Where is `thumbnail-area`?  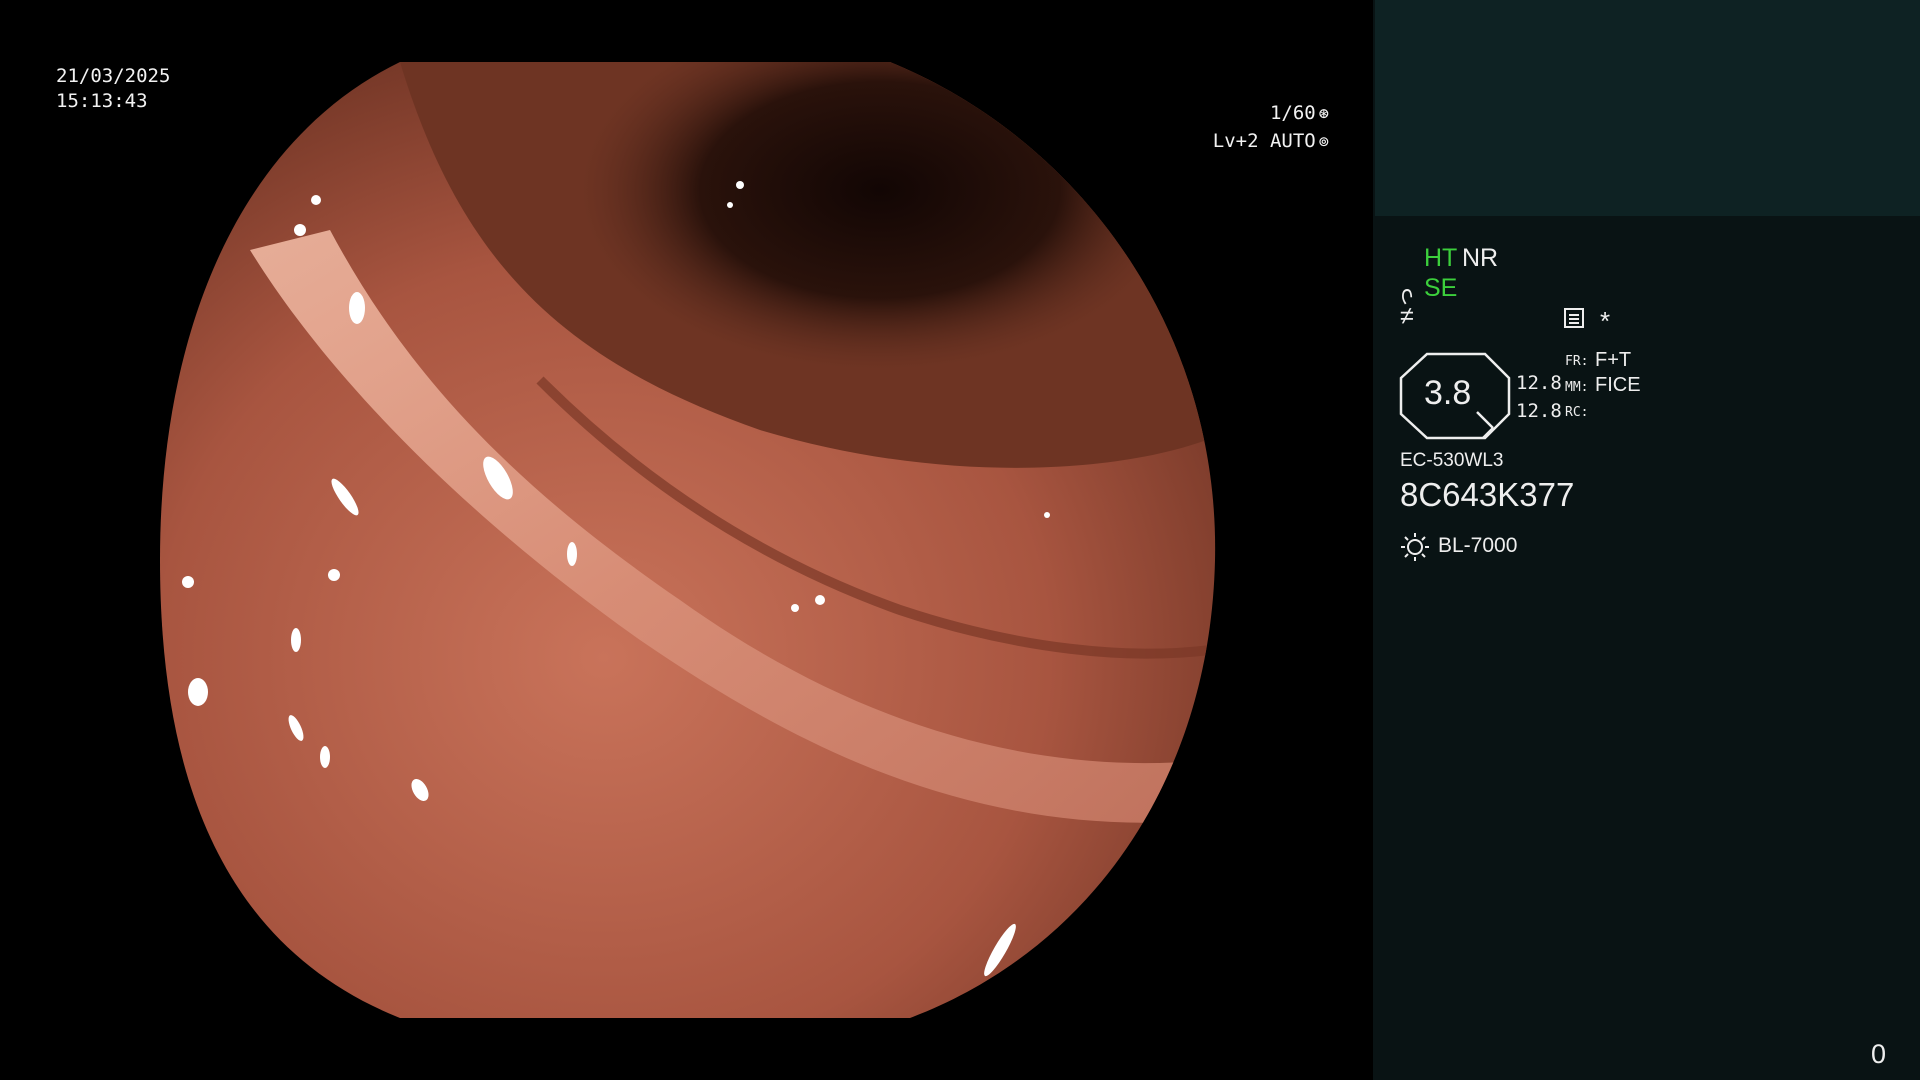
thumbnail-area is located at coordinates (1647, 108).